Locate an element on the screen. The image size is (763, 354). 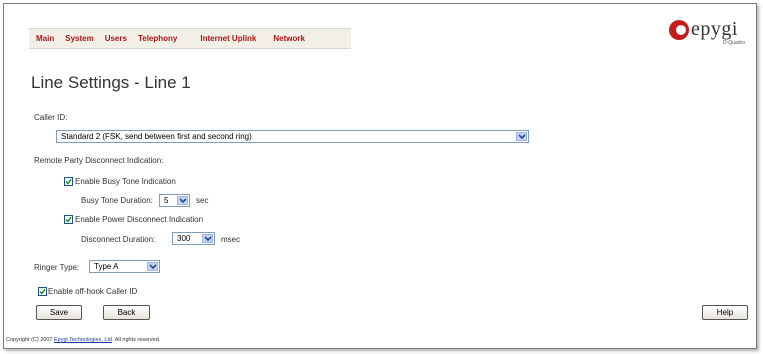
busy-tone-duration-select: 5 is located at coordinates (174, 200).